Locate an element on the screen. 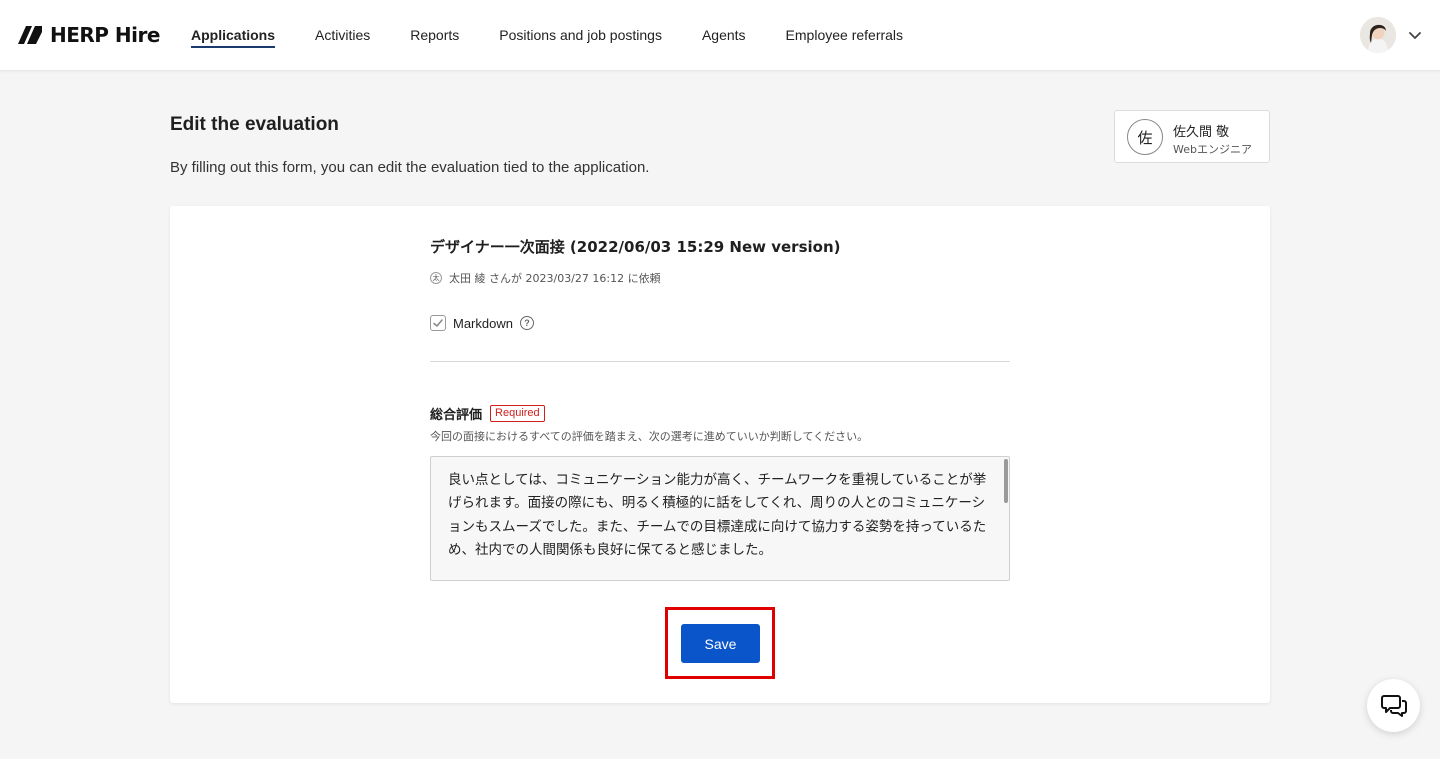  nav-employee-referrals: Employee referrals is located at coordinates (845, 35).